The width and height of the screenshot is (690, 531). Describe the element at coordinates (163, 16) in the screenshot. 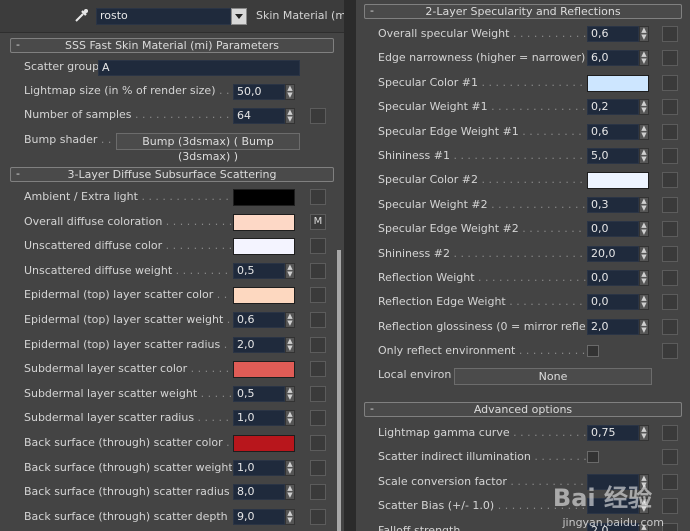

I see `material-name-field: rosto` at that location.